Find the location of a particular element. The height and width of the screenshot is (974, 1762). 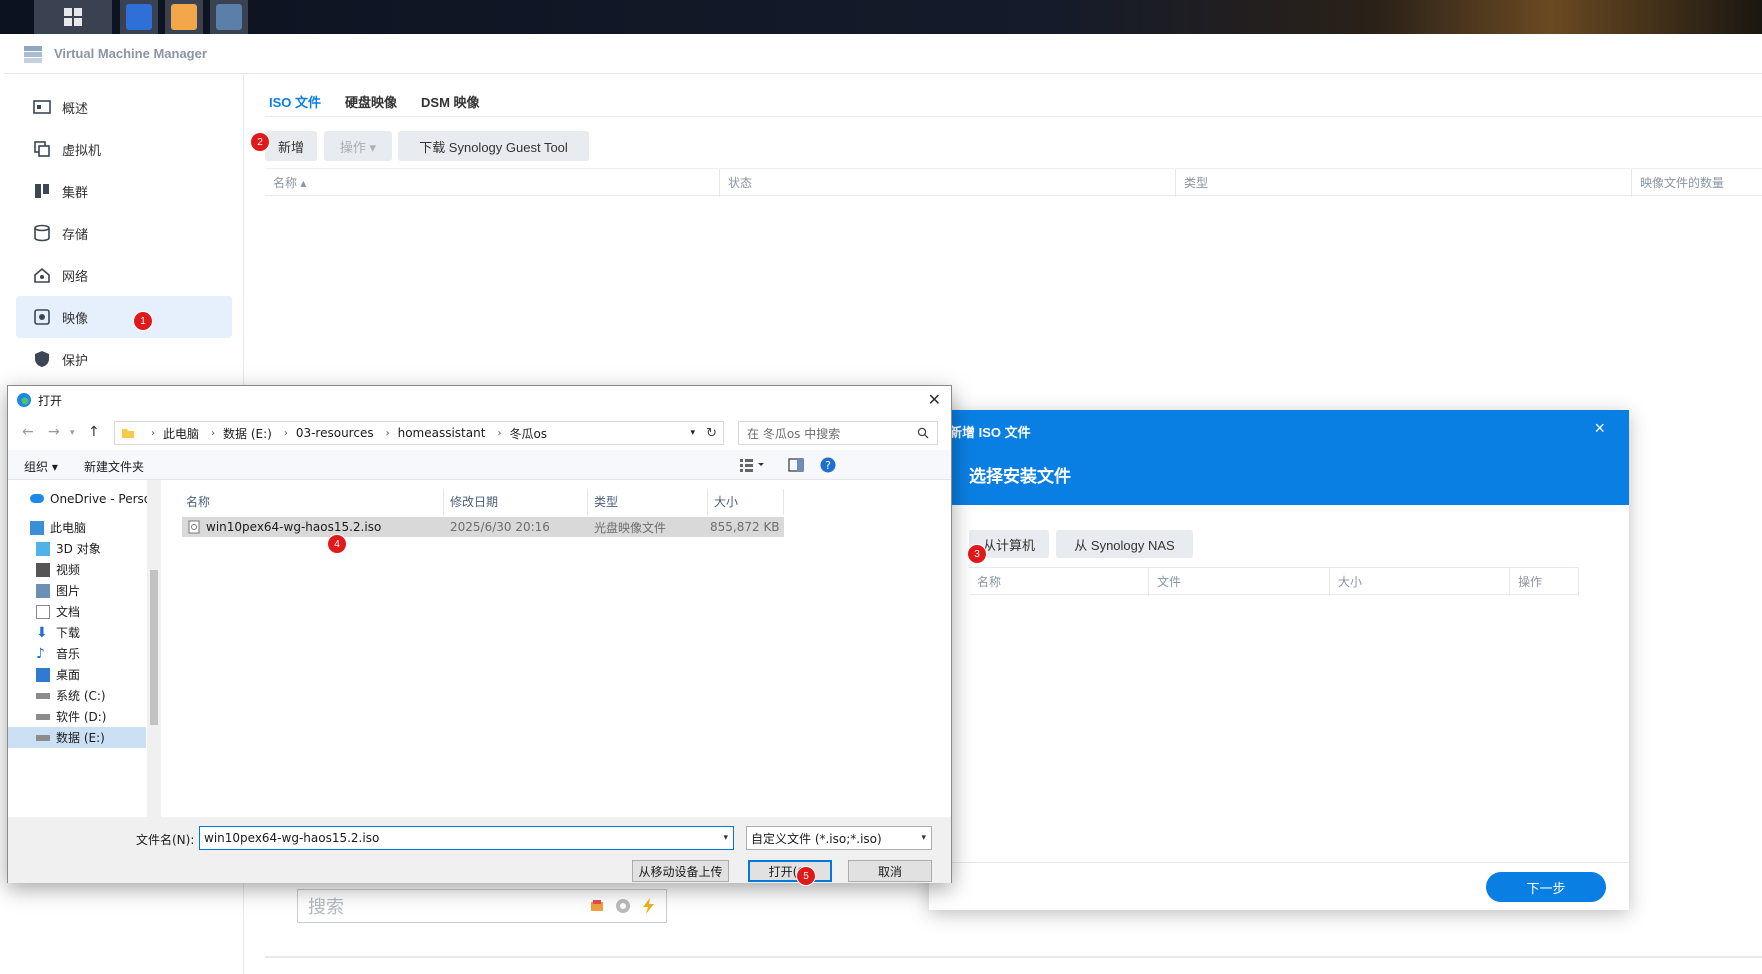

search-input: 搜索 is located at coordinates (482, 906).